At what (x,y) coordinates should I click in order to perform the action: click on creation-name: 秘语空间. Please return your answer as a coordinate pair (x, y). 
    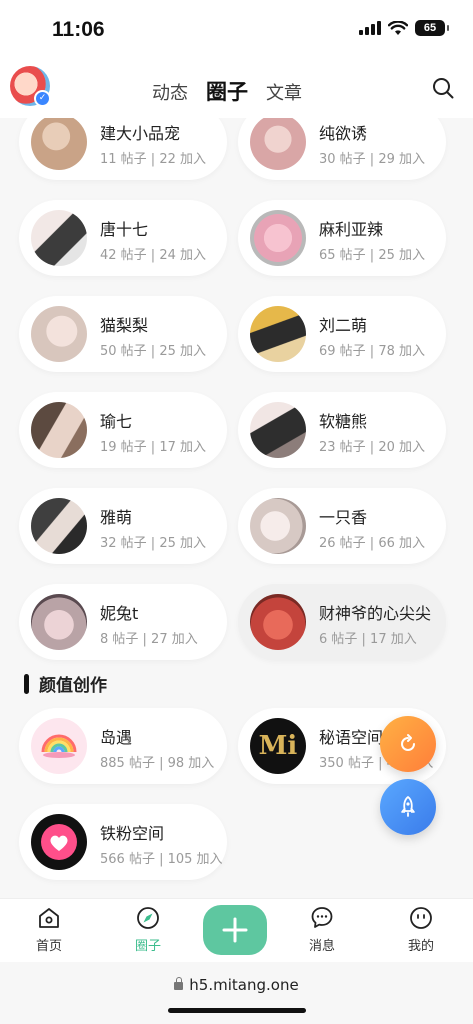
    Looking at the image, I should click on (351, 737).